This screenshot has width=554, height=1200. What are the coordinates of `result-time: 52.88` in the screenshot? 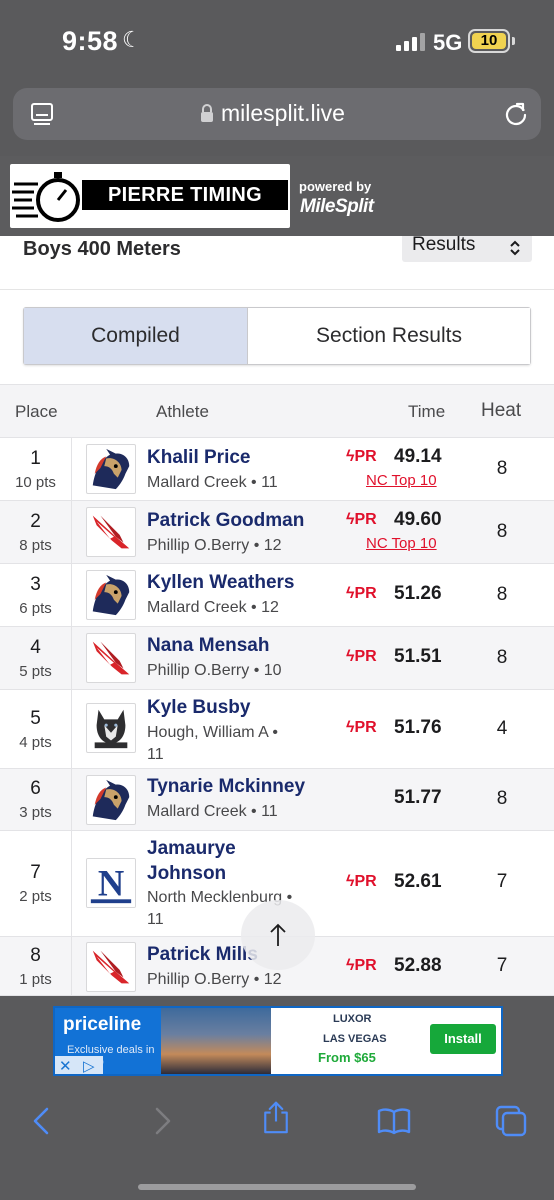 It's located at (418, 965).